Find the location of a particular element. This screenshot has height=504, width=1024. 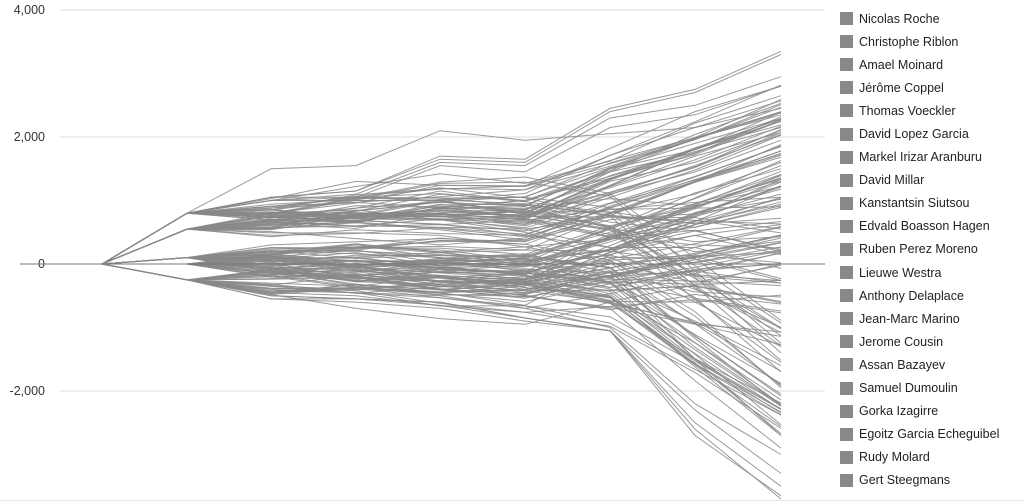

legend-item: Ruben Perez Moreno is located at coordinates (919, 249).